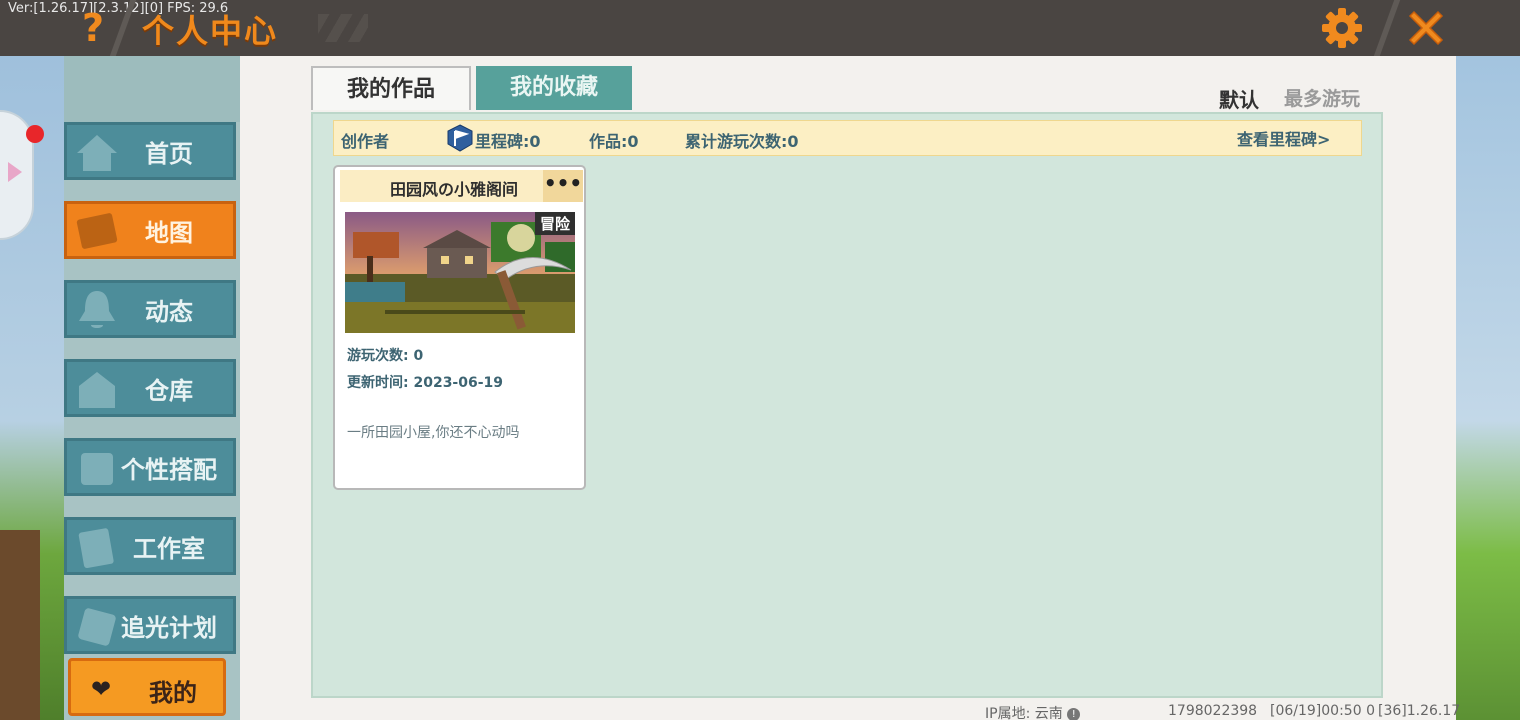 The image size is (1520, 720). I want to click on works-count: 作品:0, so click(614, 141).